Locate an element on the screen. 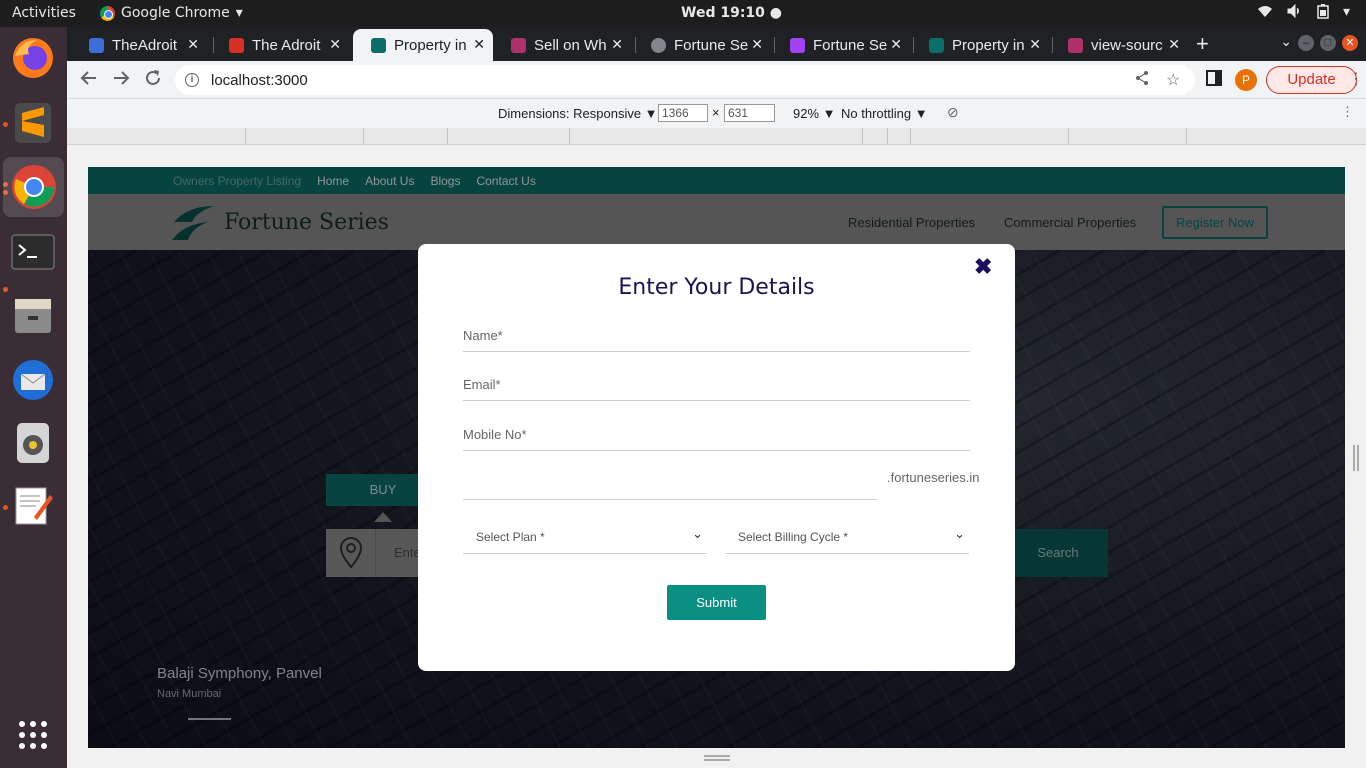 The height and width of the screenshot is (768, 1366). zoom-dropdown: 92% ▼ is located at coordinates (814, 113).